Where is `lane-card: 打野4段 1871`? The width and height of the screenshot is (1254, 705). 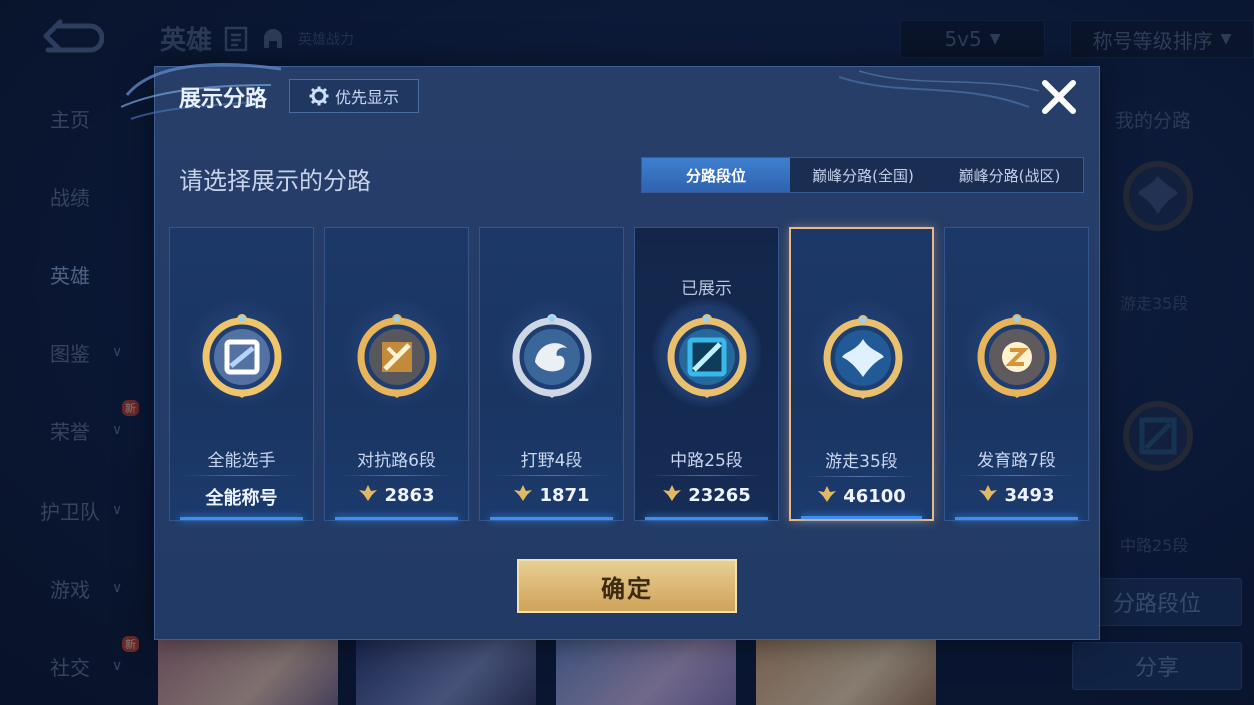
lane-card: 打野4段 1871 is located at coordinates (551, 374).